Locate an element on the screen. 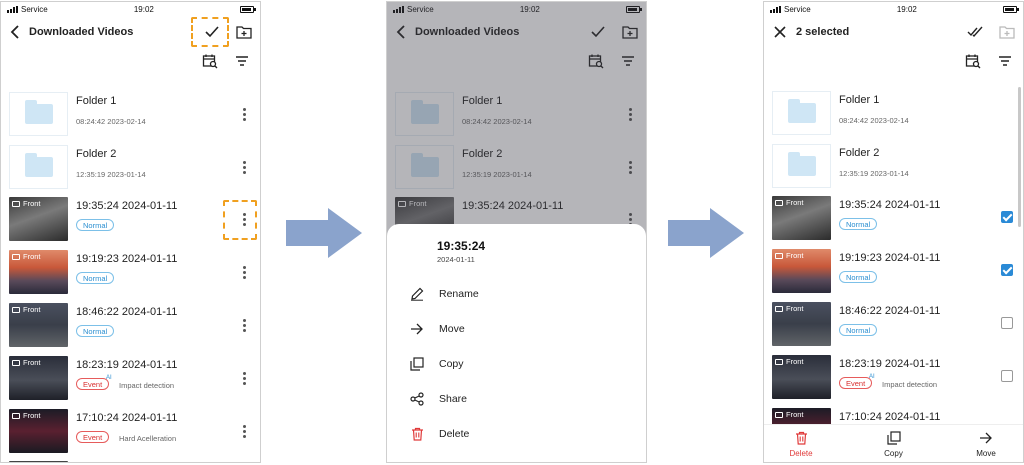  item-title: 19:35:24 2024-01-11 is located at coordinates (127, 206).